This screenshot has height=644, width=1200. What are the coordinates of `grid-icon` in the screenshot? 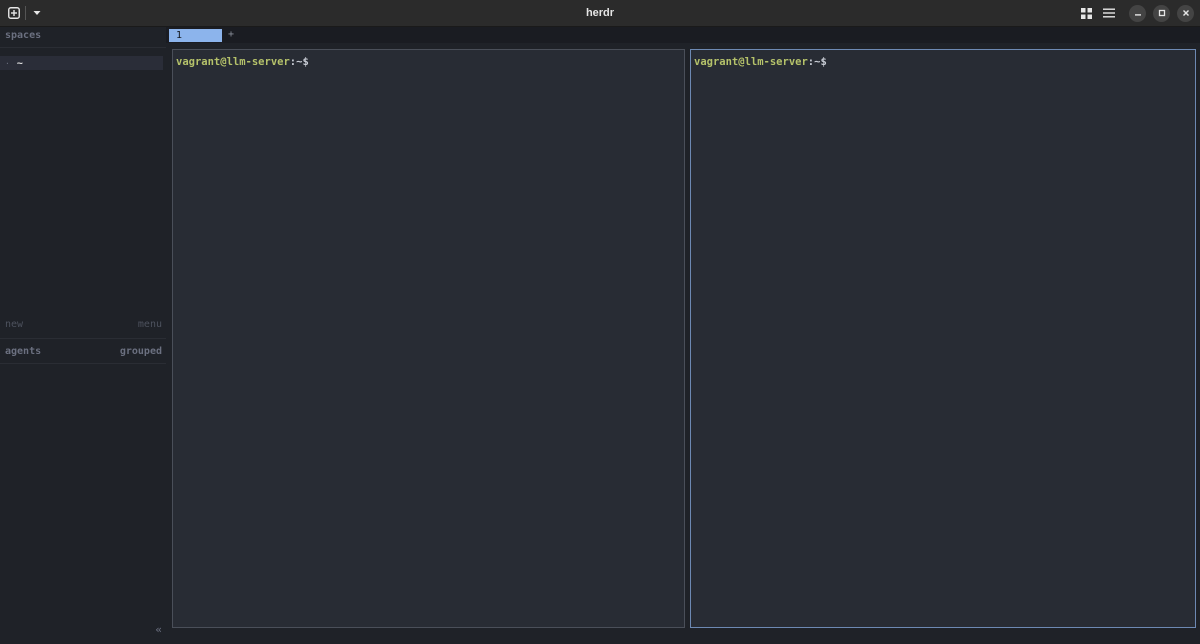 It's located at (1086, 13).